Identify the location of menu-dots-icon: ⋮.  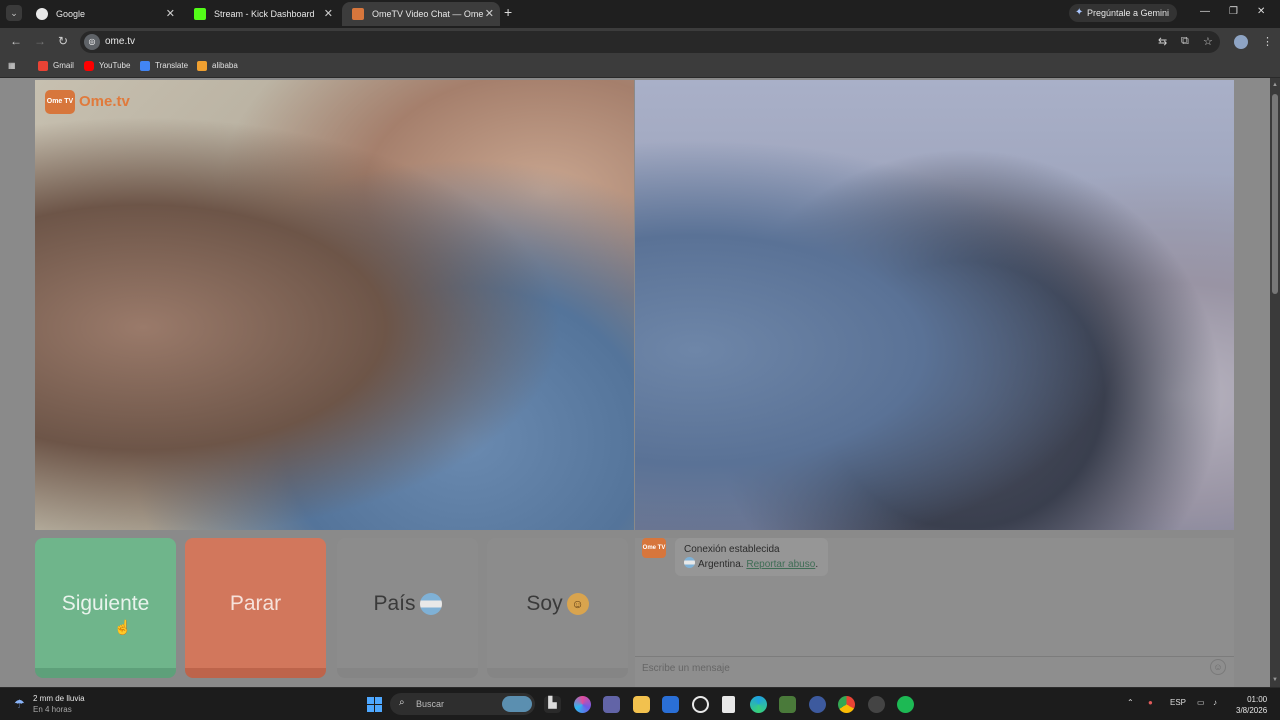
(1267, 41).